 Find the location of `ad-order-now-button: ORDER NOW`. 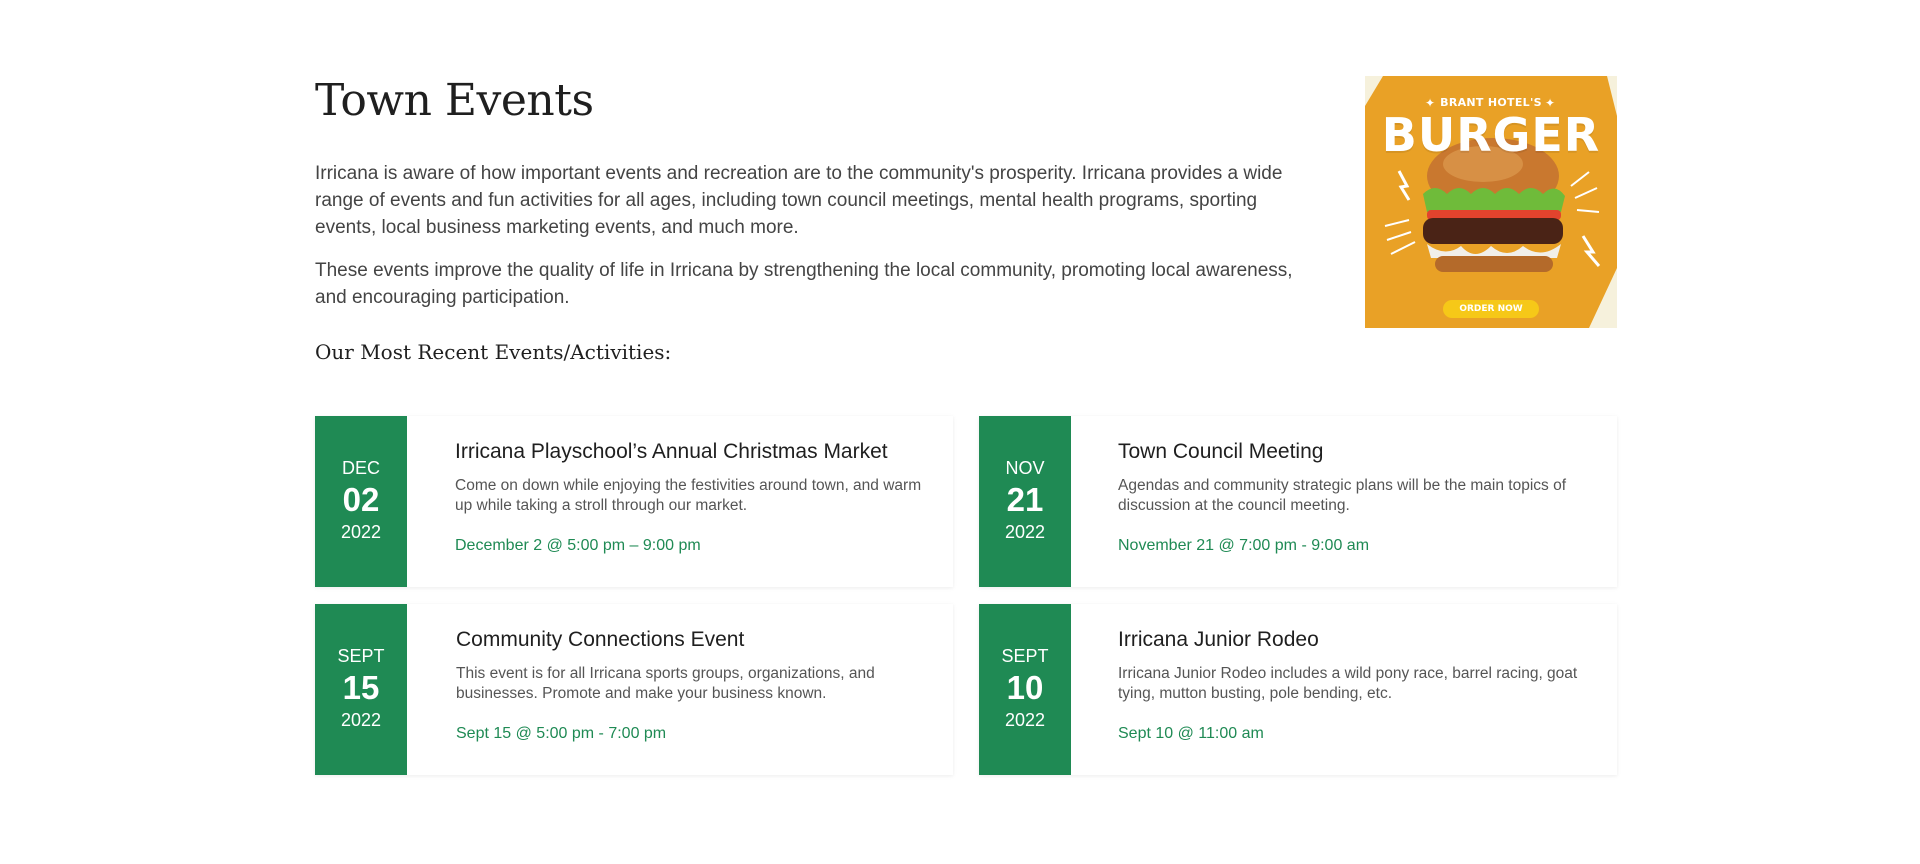

ad-order-now-button: ORDER NOW is located at coordinates (1491, 309).